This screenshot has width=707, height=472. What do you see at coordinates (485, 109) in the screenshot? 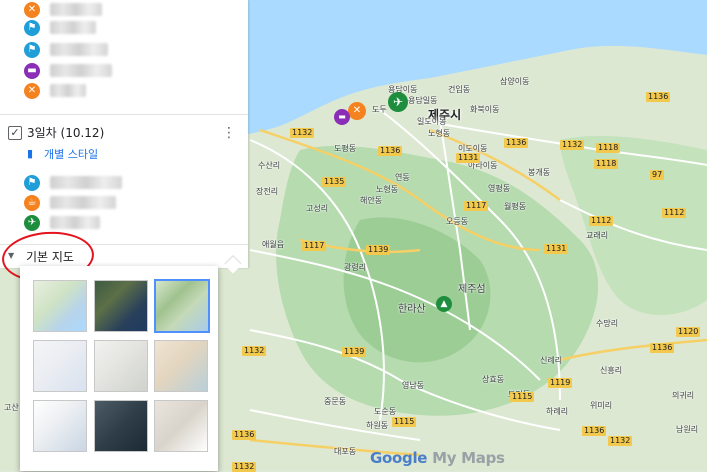
I see `place-label: 화북이동` at bounding box center [485, 109].